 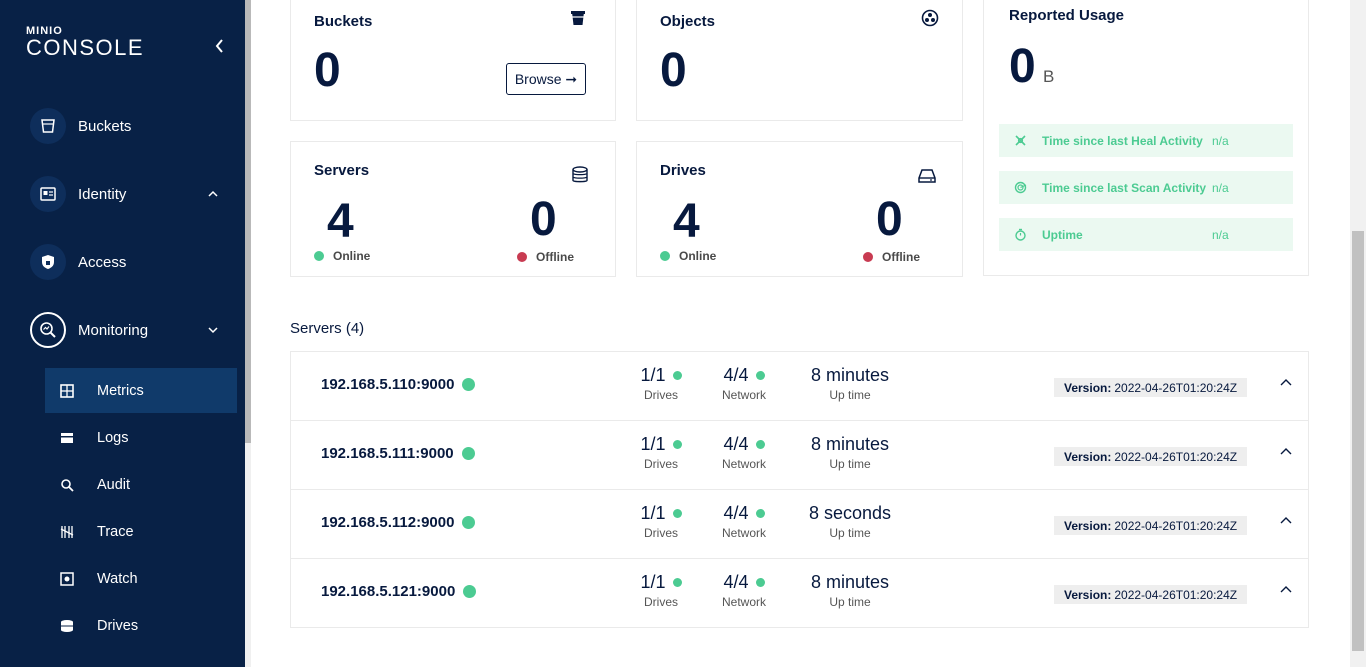 What do you see at coordinates (453, 209) in the screenshot?
I see `servers-card: Servers 4 0 Online Offline` at bounding box center [453, 209].